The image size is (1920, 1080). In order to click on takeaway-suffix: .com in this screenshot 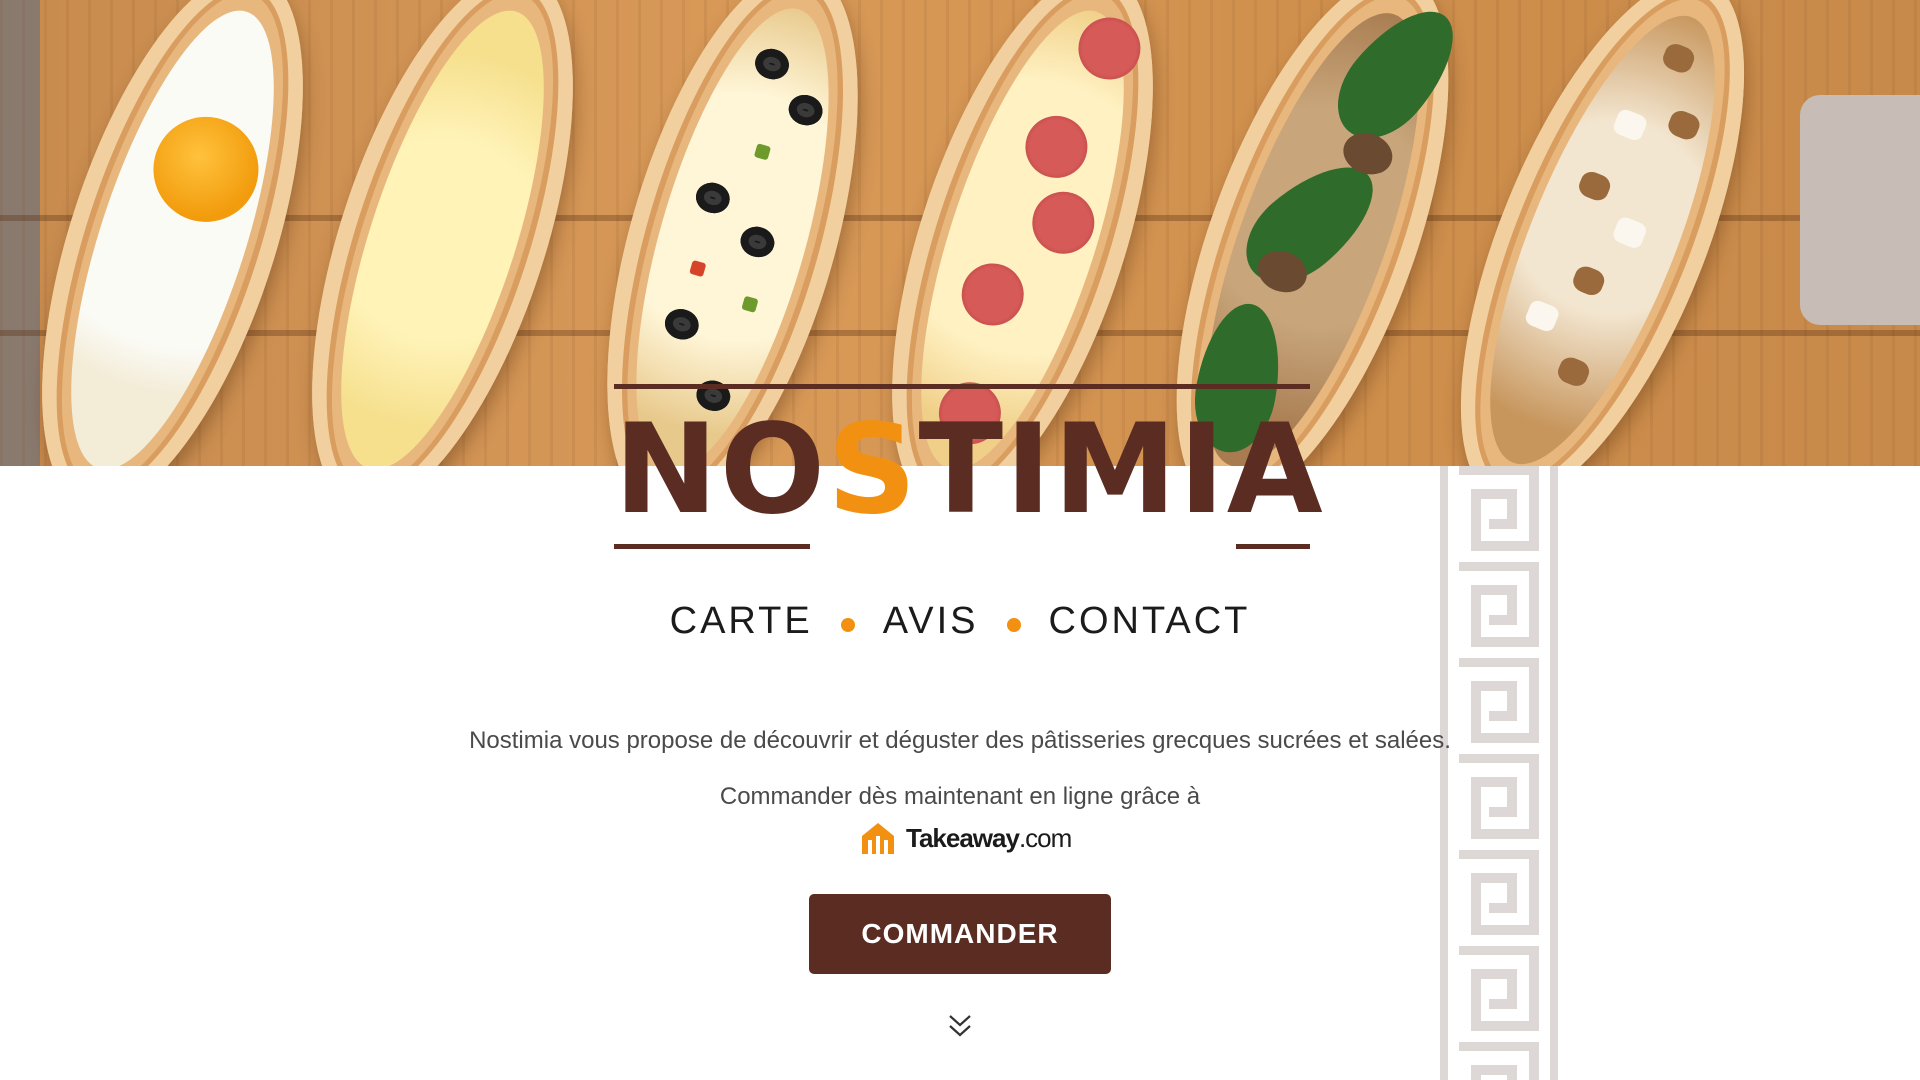, I will do `click(1045, 837)`.